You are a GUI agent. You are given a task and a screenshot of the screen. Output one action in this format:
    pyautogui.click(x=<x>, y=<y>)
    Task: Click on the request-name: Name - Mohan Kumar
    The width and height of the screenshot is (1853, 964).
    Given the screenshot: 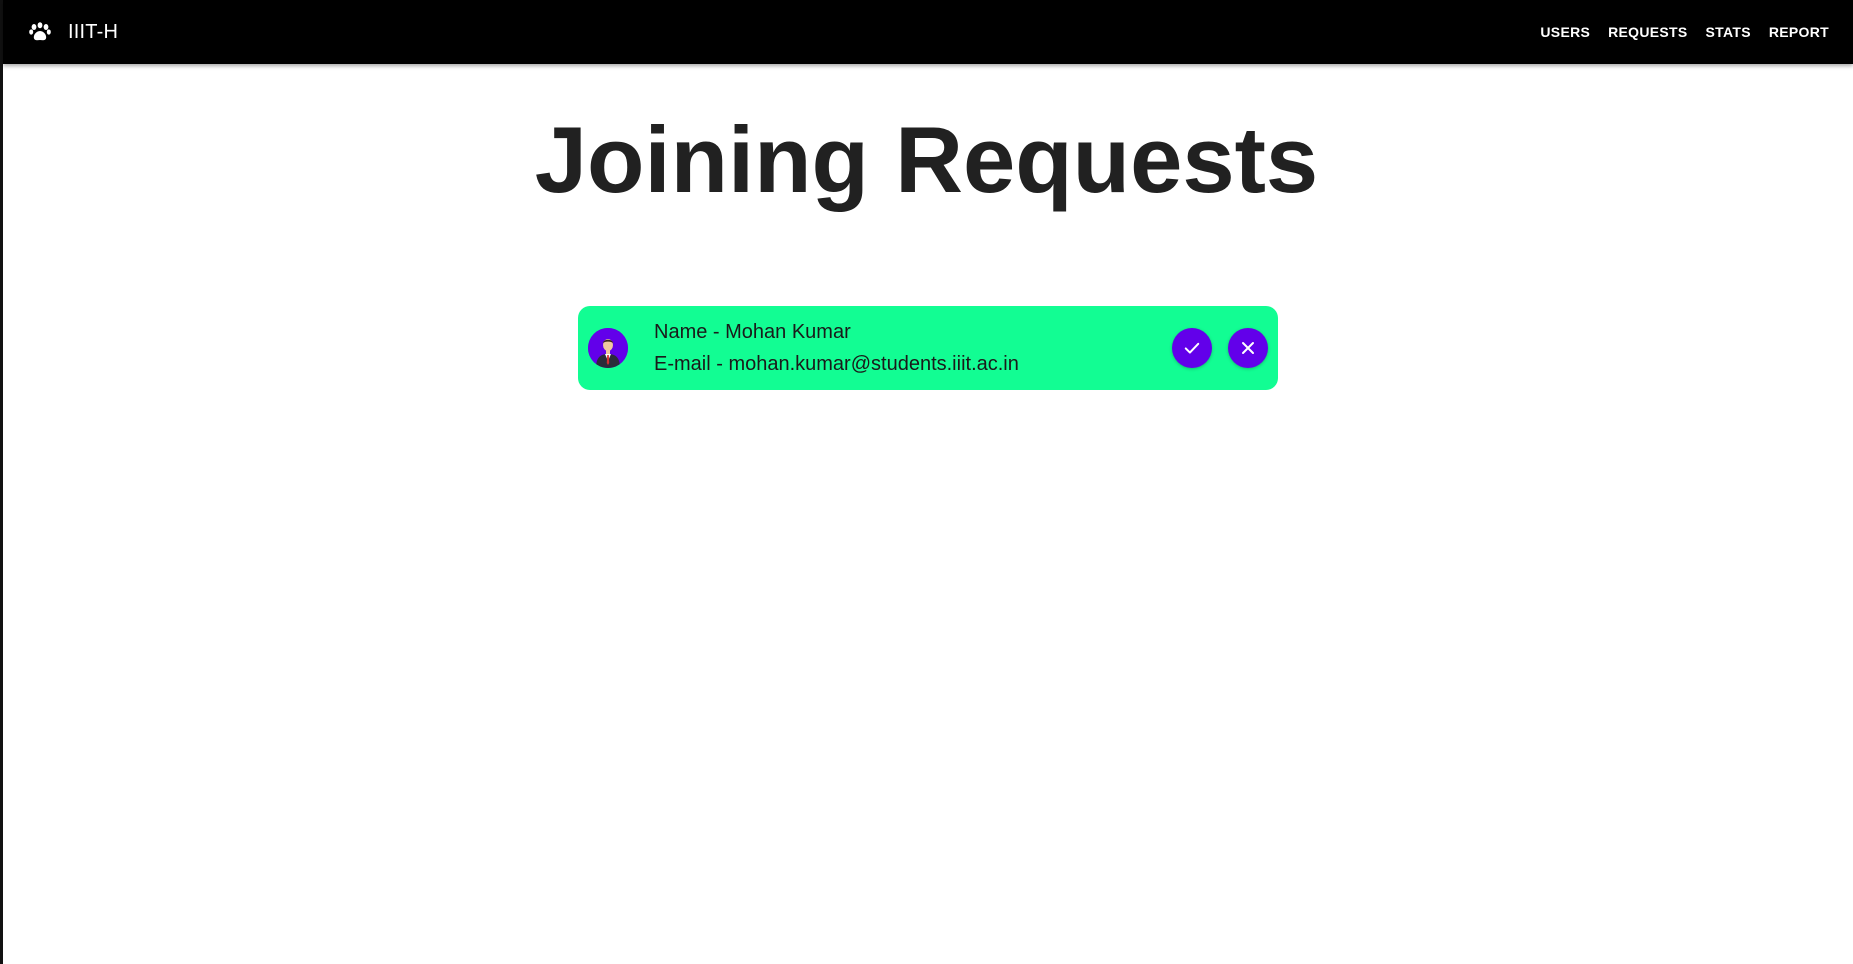 What is the action you would take?
    pyautogui.click(x=752, y=332)
    